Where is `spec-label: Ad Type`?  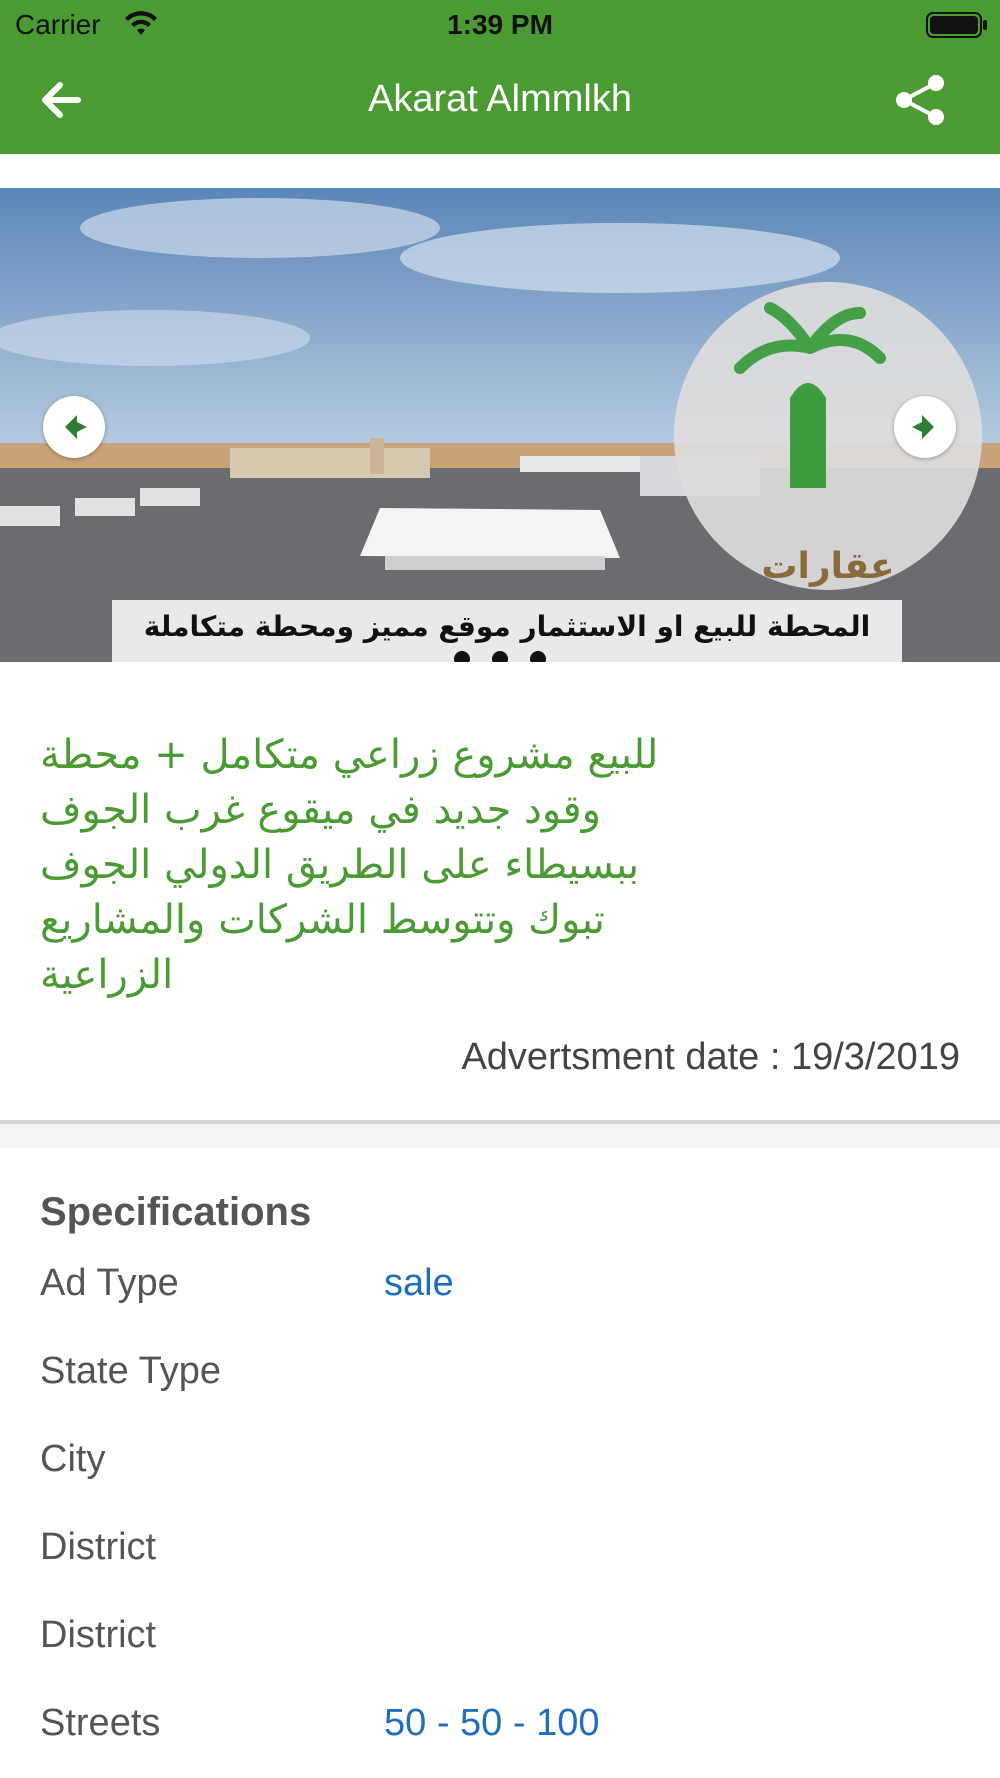
spec-label: Ad Type is located at coordinates (109, 1283).